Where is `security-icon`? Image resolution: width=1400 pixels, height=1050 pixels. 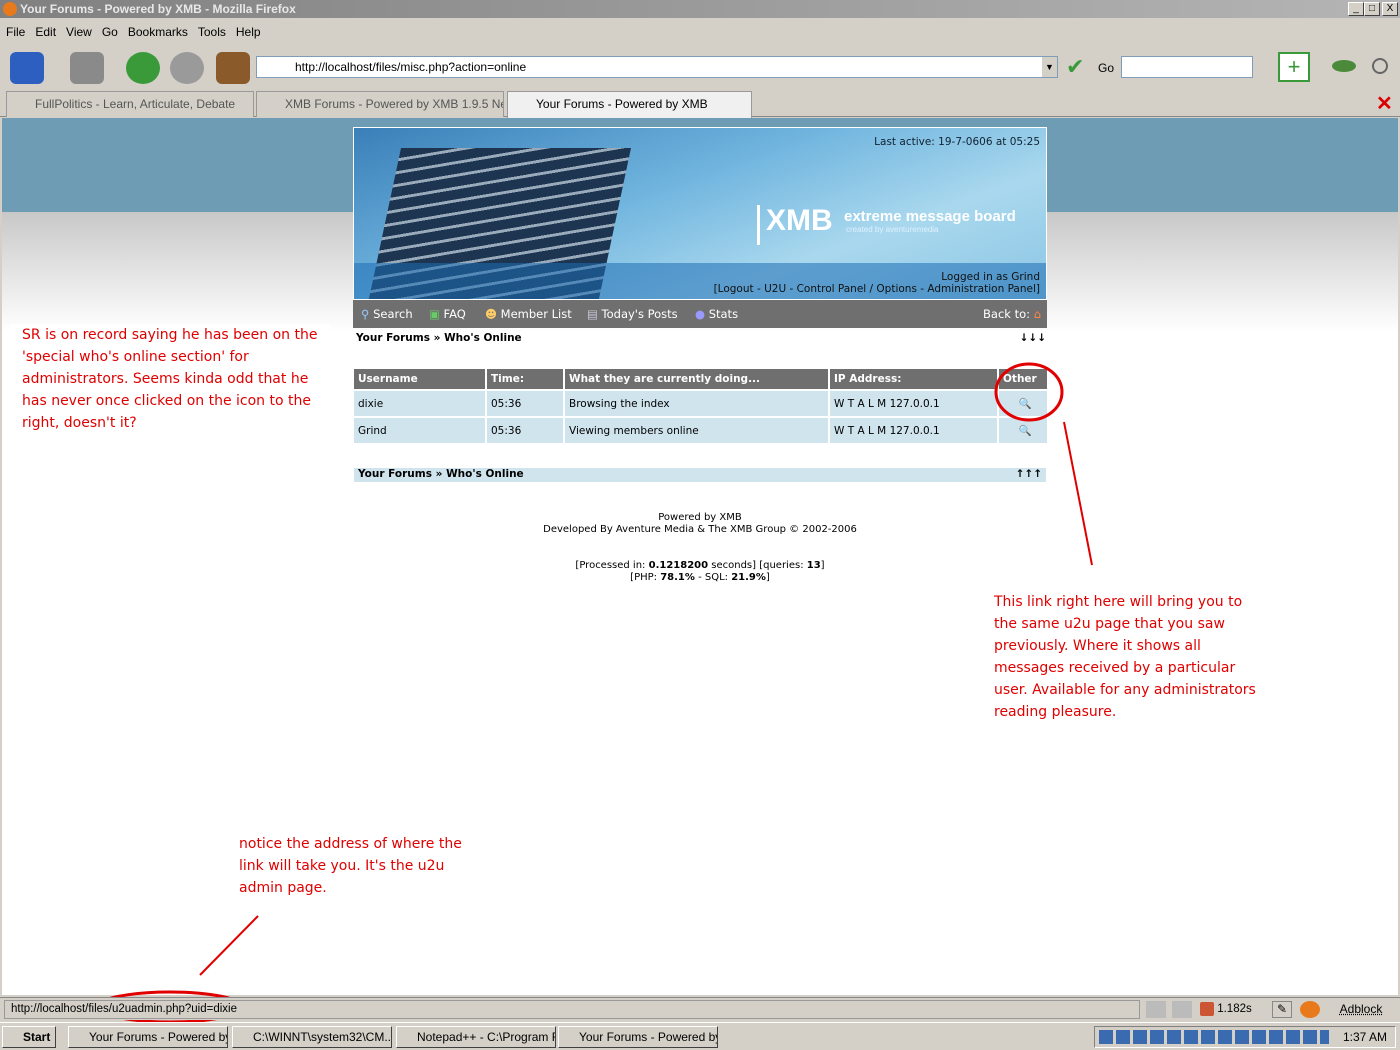 security-icon is located at coordinates (1182, 1009).